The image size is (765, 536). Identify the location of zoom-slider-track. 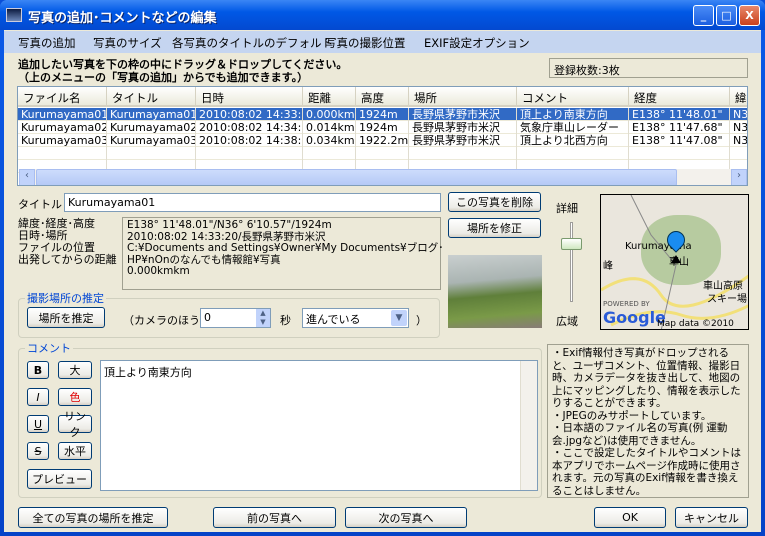
(571, 262).